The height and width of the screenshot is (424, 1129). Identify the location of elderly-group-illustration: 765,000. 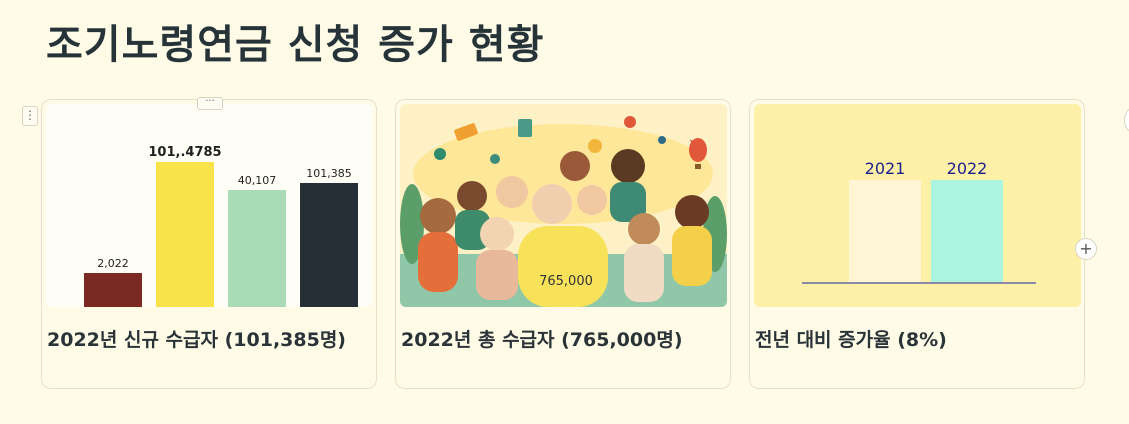
(563, 205).